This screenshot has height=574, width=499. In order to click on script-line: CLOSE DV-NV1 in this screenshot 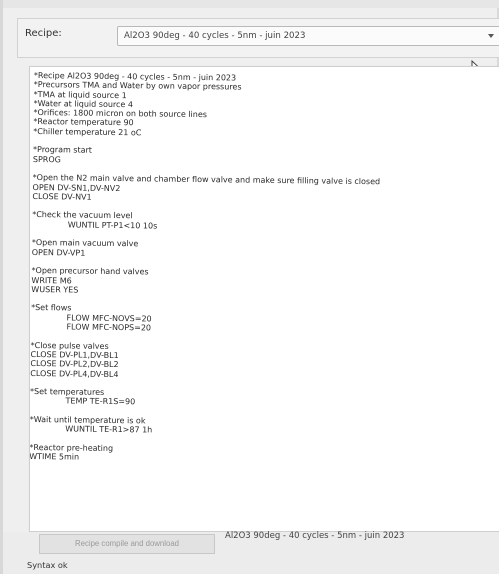, I will do `click(62, 196)`.